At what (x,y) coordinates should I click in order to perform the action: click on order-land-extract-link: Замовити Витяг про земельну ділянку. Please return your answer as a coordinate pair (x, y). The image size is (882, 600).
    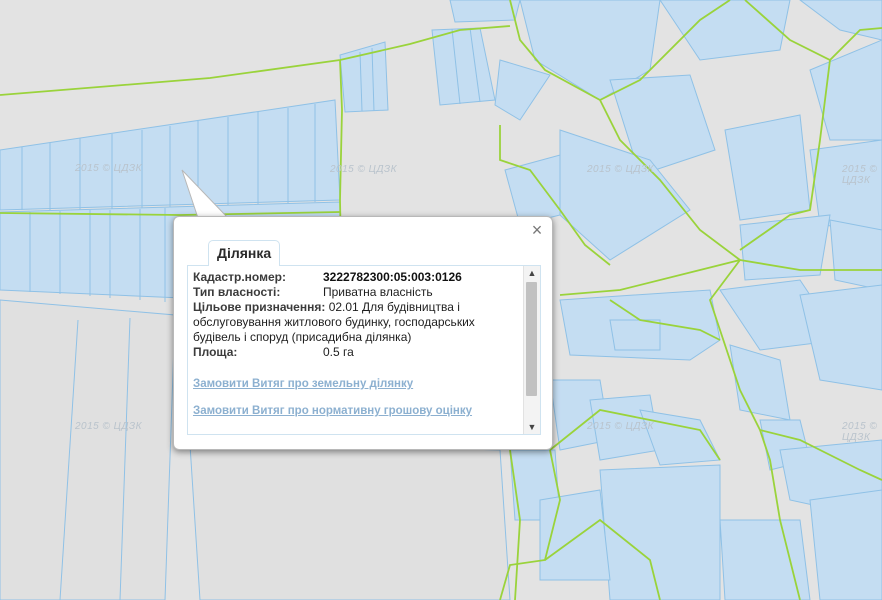
    Looking at the image, I should click on (357, 384).